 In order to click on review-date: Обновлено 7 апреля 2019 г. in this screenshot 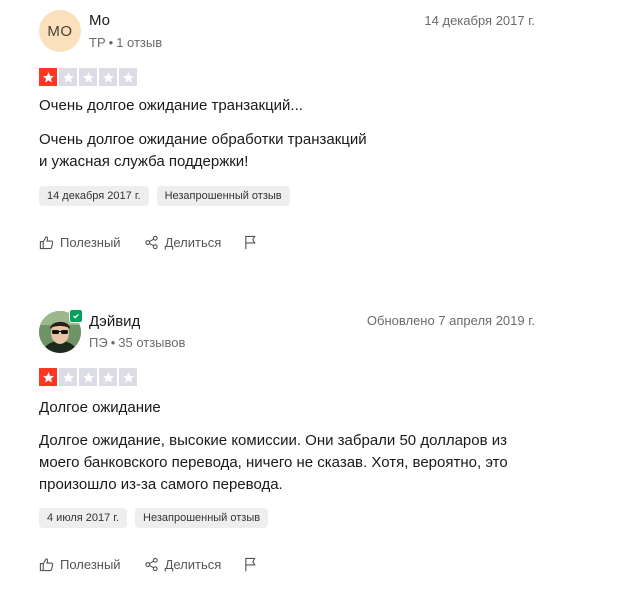, I will do `click(450, 320)`.